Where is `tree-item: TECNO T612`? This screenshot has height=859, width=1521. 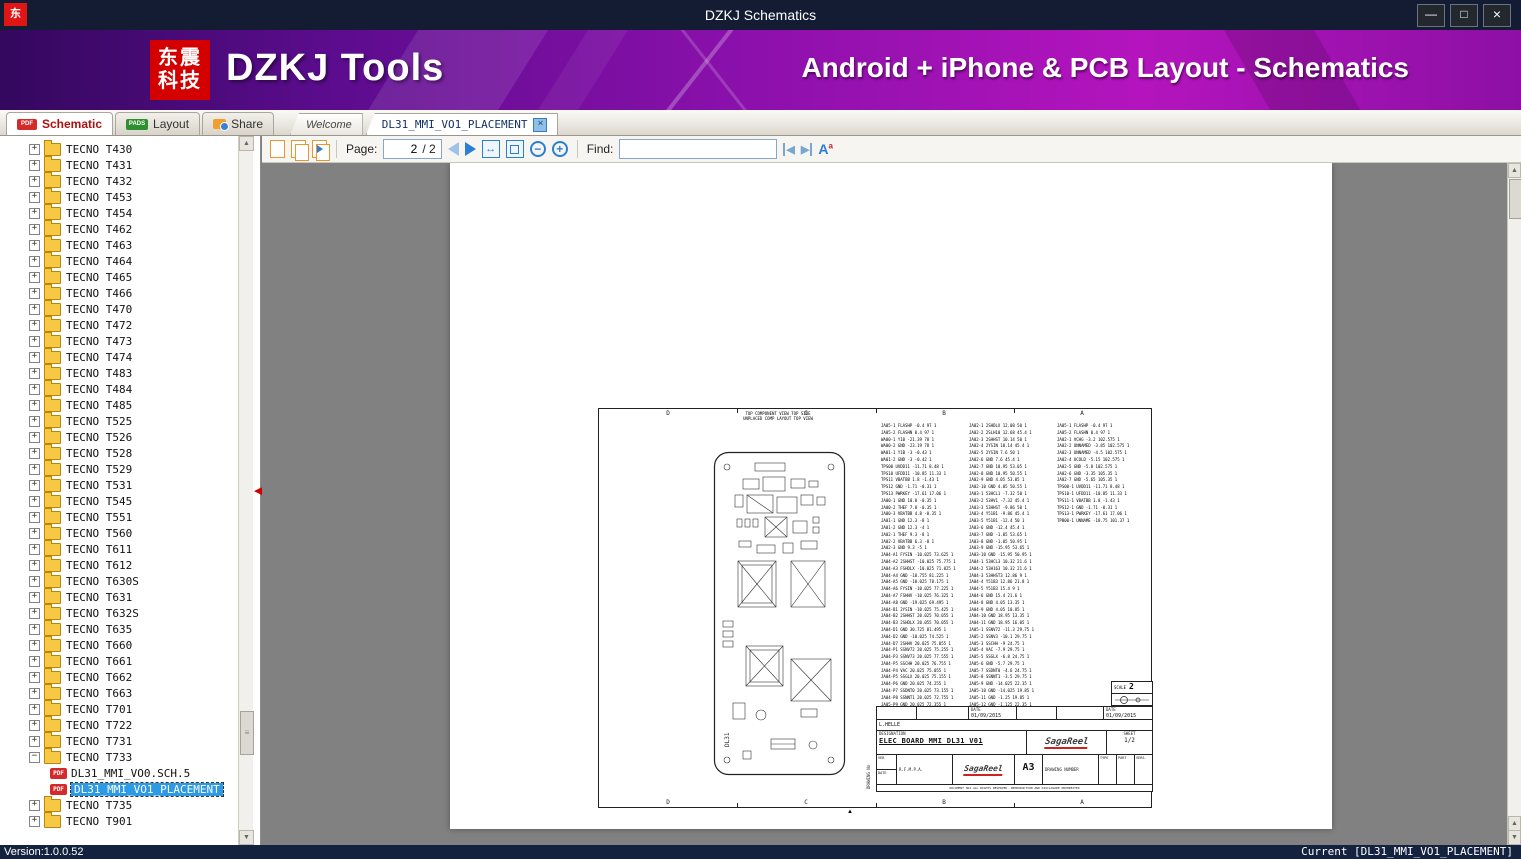
tree-item: TECNO T612 is located at coordinates (118, 564).